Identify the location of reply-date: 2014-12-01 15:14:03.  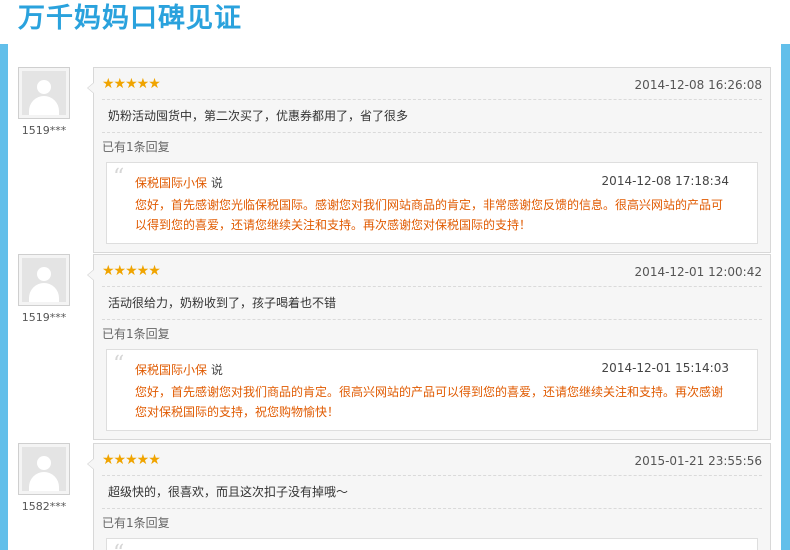
(665, 368).